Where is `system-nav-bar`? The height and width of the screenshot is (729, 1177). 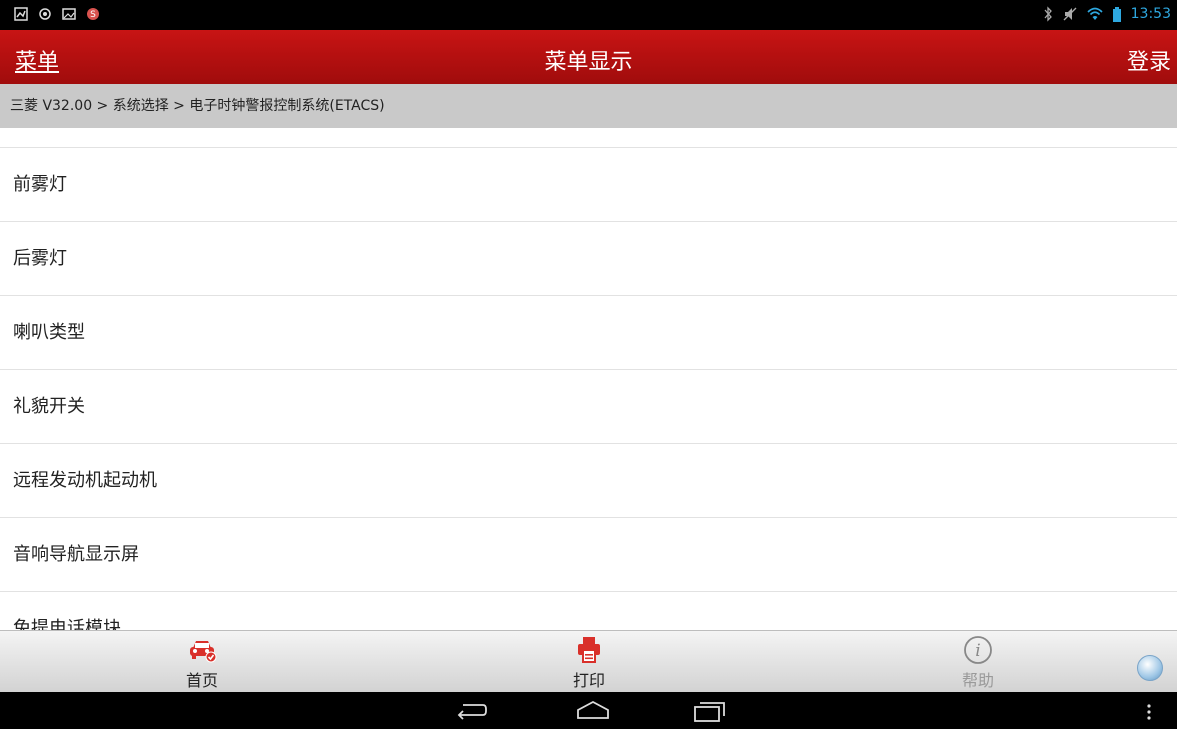
system-nav-bar is located at coordinates (588, 710).